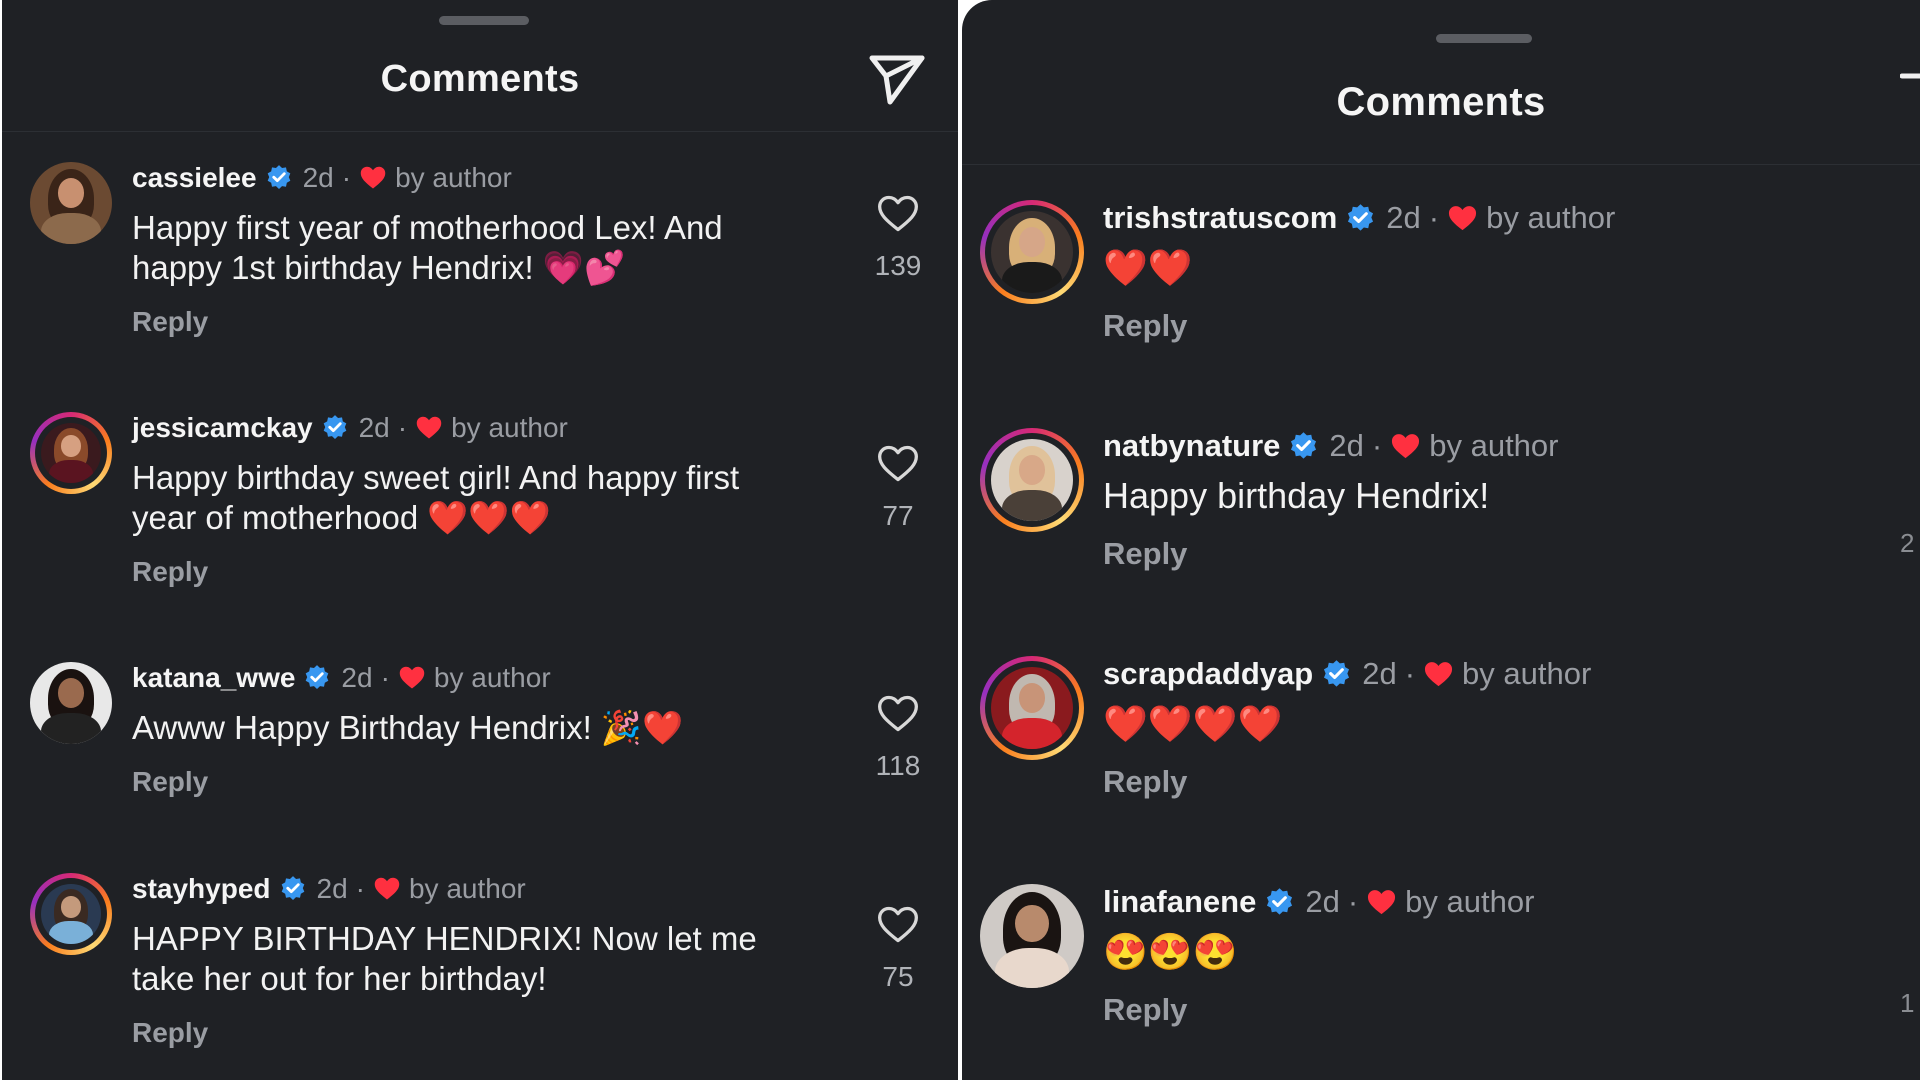 Image resolution: width=1920 pixels, height=1080 pixels. What do you see at coordinates (1907, 543) in the screenshot?
I see `cut-off-like-count: 2` at bounding box center [1907, 543].